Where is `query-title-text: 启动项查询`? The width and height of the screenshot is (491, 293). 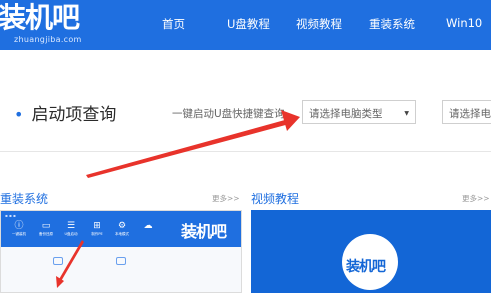 query-title-text: 启动项查询 is located at coordinates (74, 115).